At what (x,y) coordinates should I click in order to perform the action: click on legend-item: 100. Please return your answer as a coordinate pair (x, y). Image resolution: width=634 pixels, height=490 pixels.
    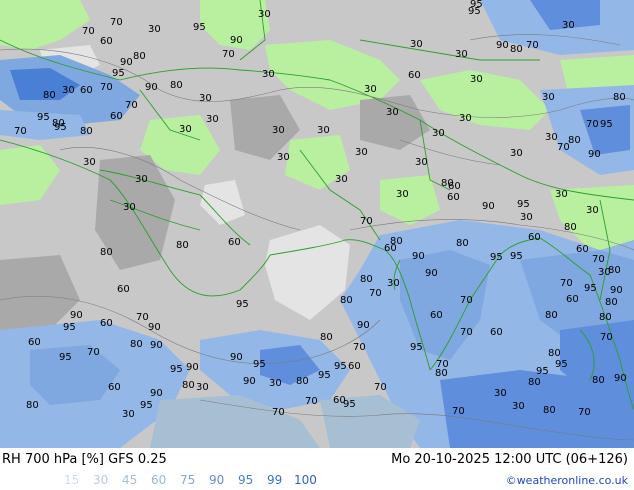
    Looking at the image, I should click on (305, 480).